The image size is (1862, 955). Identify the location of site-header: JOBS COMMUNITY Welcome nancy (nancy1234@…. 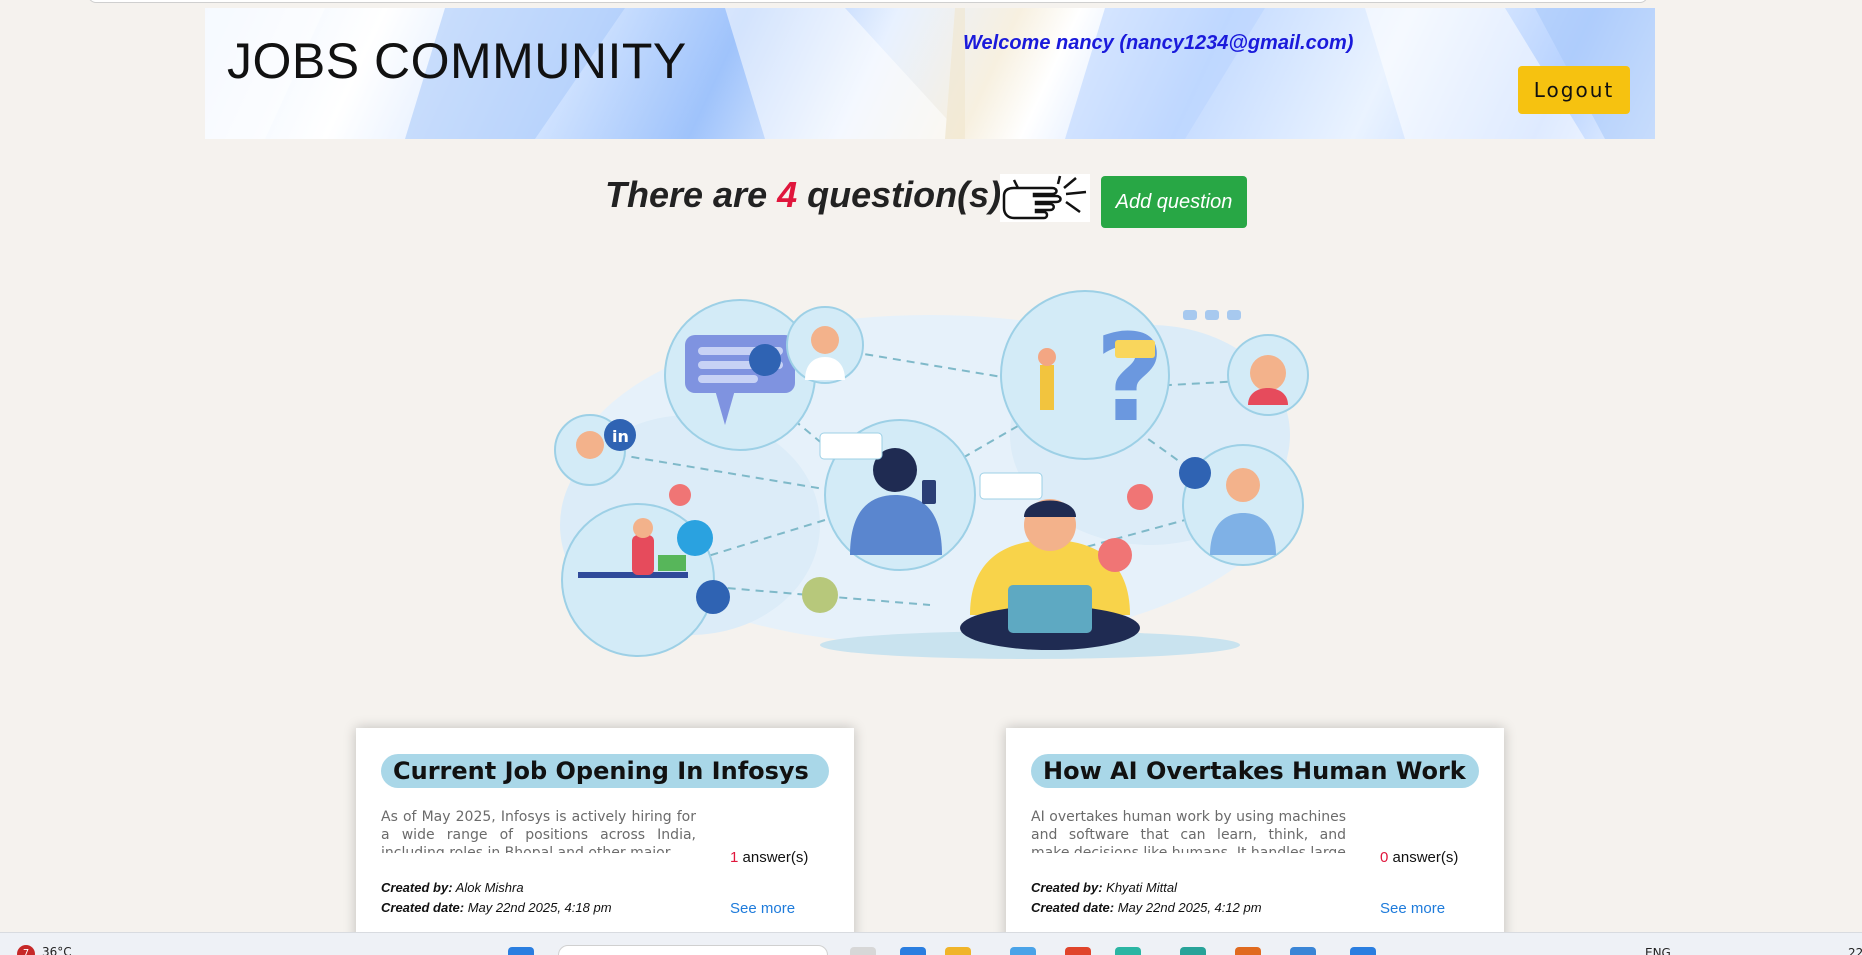
(930, 73).